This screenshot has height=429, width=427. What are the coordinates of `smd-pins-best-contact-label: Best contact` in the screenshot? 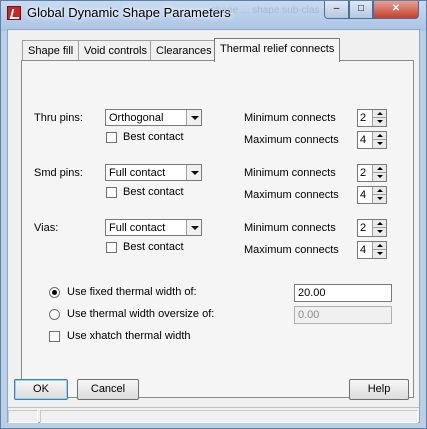 It's located at (153, 192).